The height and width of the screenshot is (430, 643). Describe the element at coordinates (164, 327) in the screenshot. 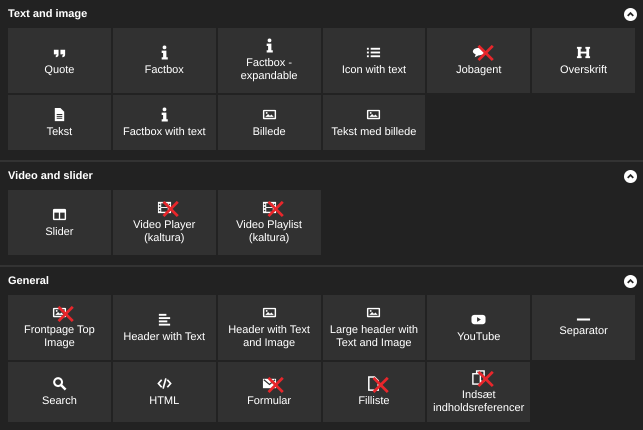

I see `block-tile: Header with Text` at that location.